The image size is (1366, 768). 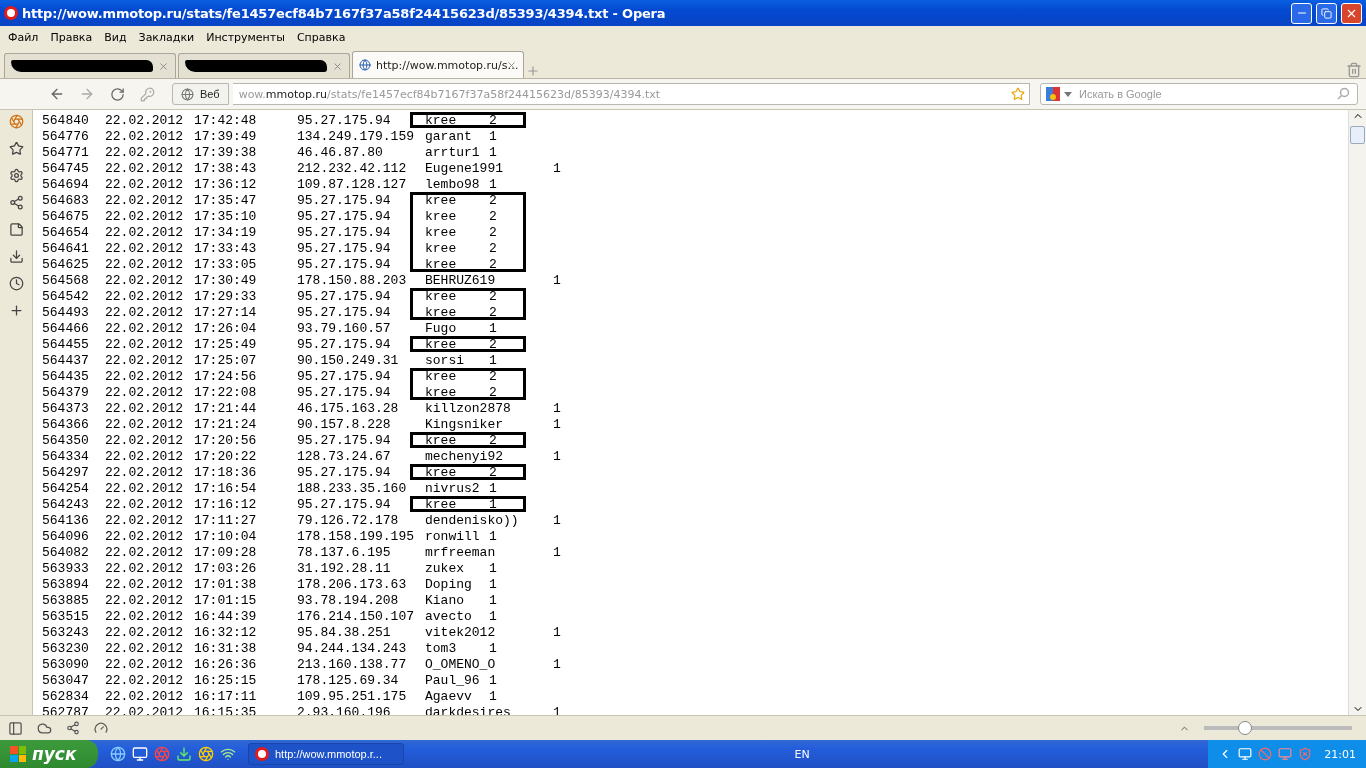 What do you see at coordinates (226, 584) in the screenshot?
I see `record-time: 17:01:38` at bounding box center [226, 584].